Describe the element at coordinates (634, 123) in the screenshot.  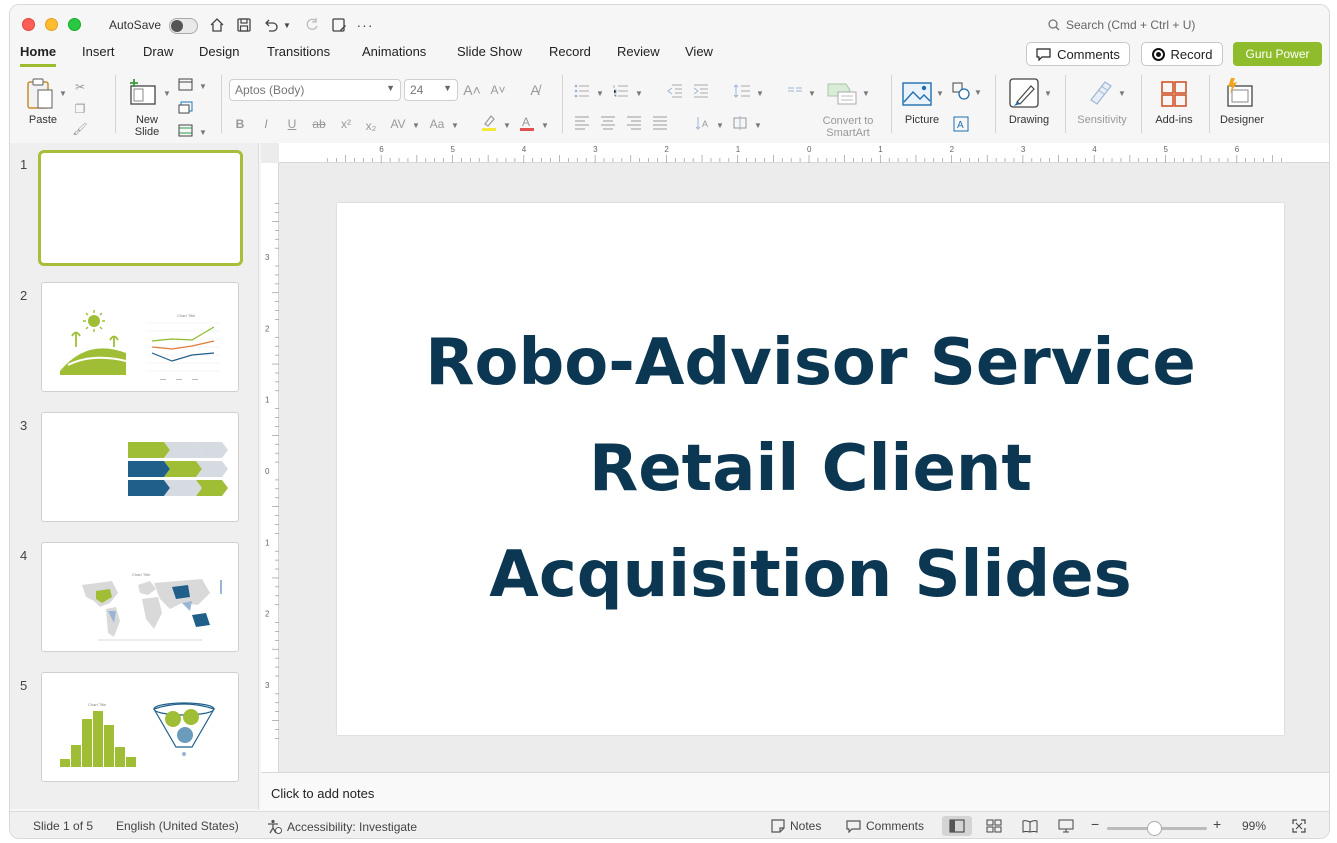
I see `align-right-icon` at that location.